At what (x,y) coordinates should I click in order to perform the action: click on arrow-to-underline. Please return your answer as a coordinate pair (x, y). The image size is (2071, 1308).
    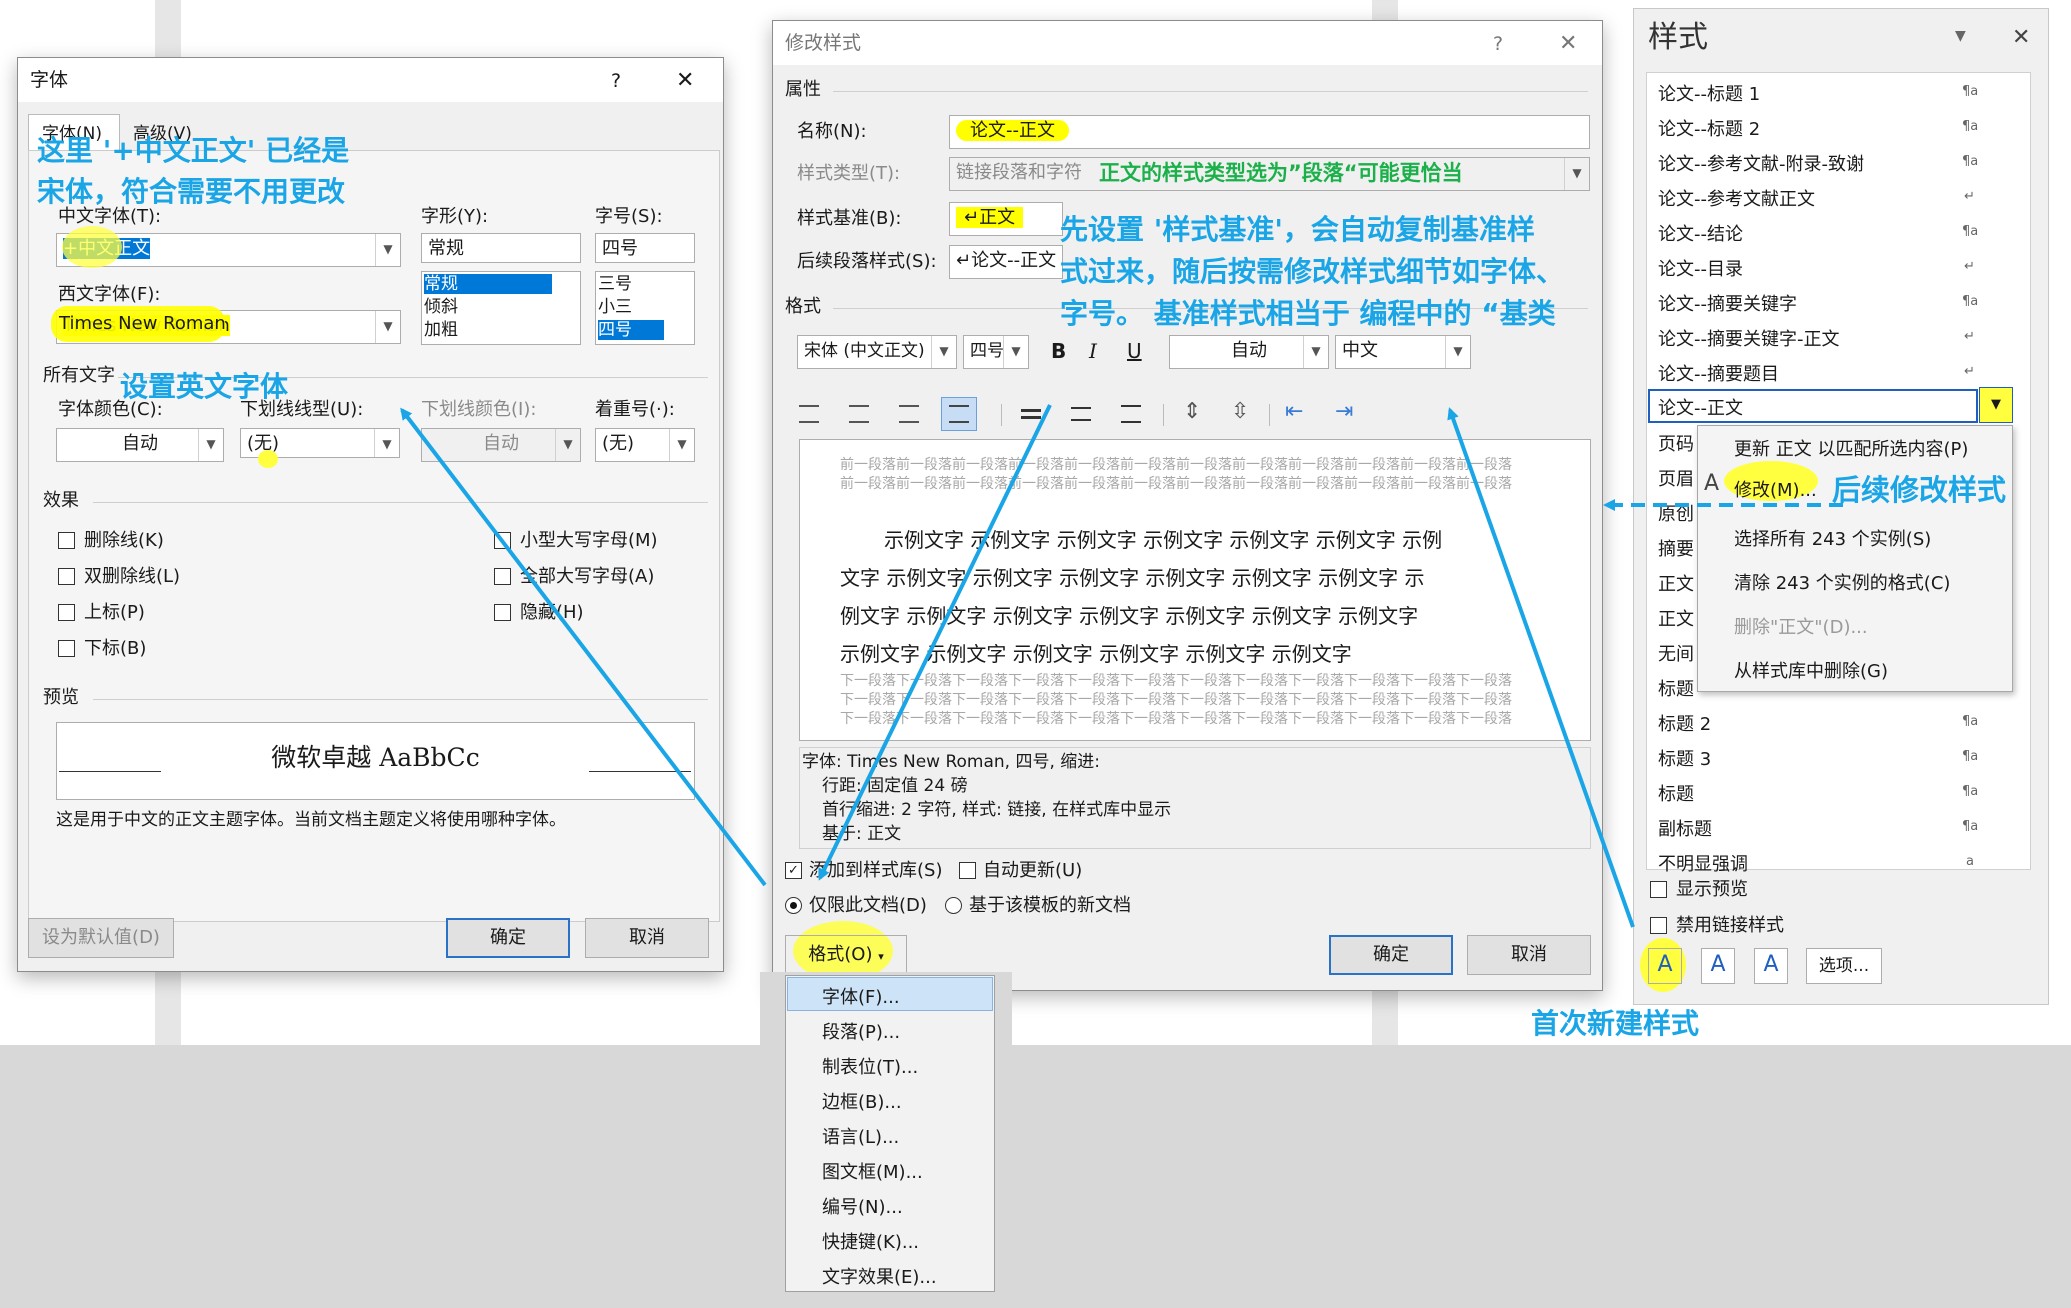
    Looking at the image, I should click on (583, 647).